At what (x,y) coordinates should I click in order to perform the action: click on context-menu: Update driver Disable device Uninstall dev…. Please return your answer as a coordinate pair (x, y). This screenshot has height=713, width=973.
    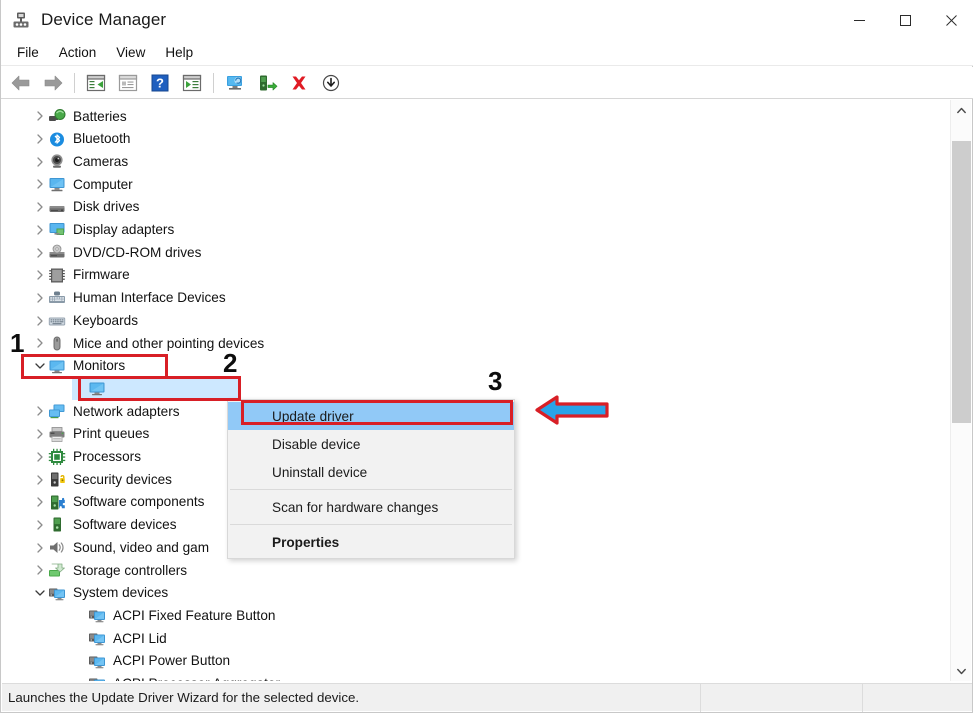
    Looking at the image, I should click on (371, 479).